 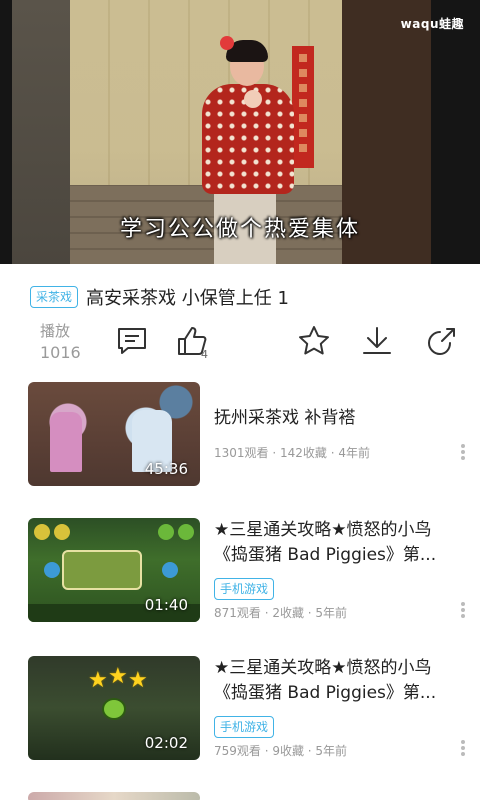 What do you see at coordinates (281, 613) in the screenshot?
I see `list-item-meta: 871观看 · 2收藏 · 5年前` at bounding box center [281, 613].